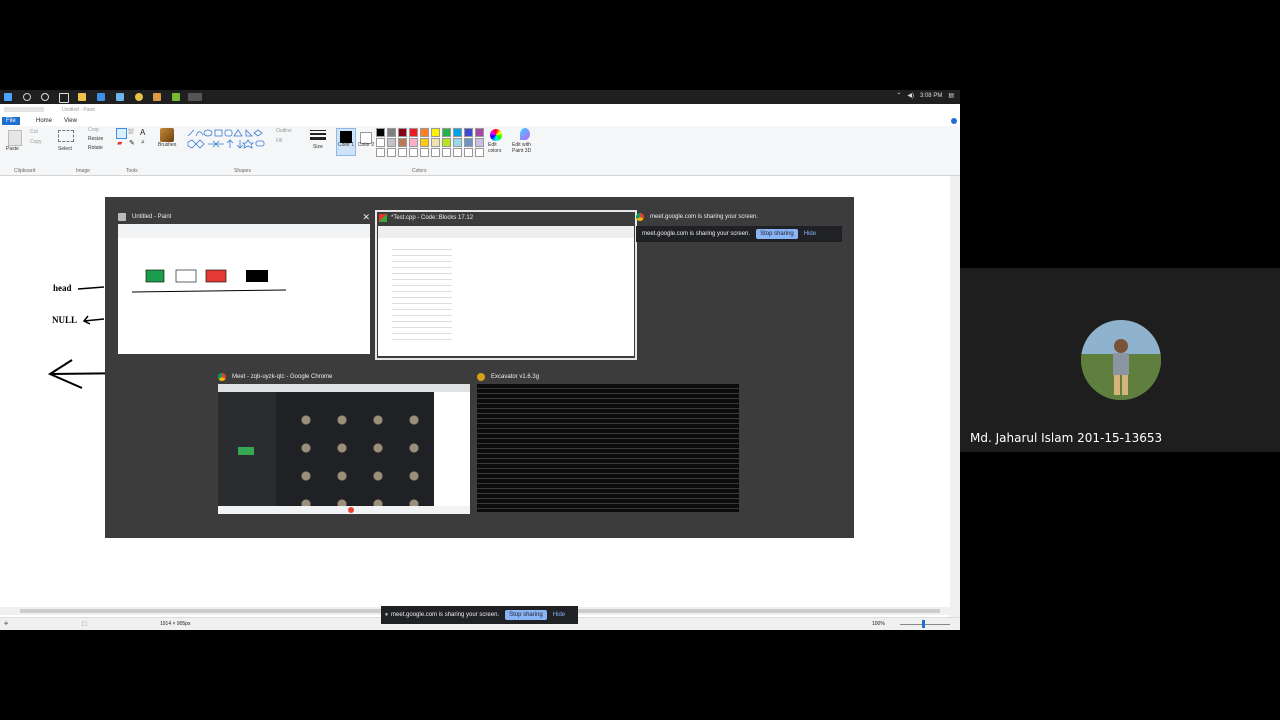 The height and width of the screenshot is (720, 1280). I want to click on resize-button: Resize, so click(95, 139).